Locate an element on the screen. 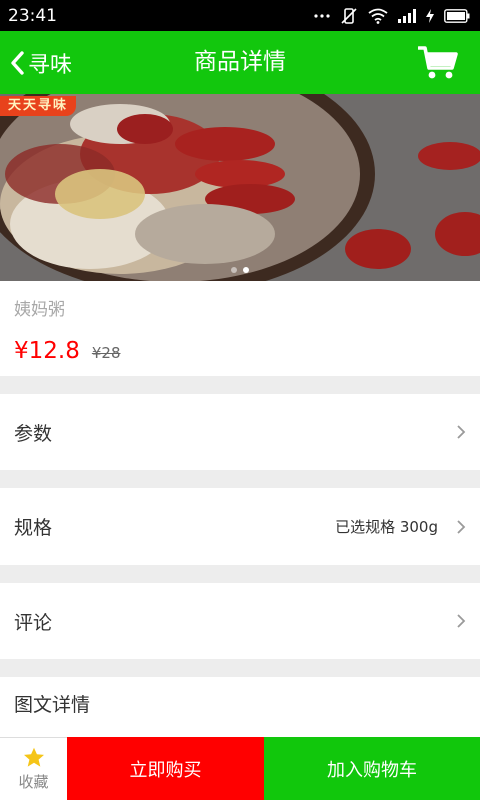 The height and width of the screenshot is (800, 480). more-dots-icon is located at coordinates (322, 15).